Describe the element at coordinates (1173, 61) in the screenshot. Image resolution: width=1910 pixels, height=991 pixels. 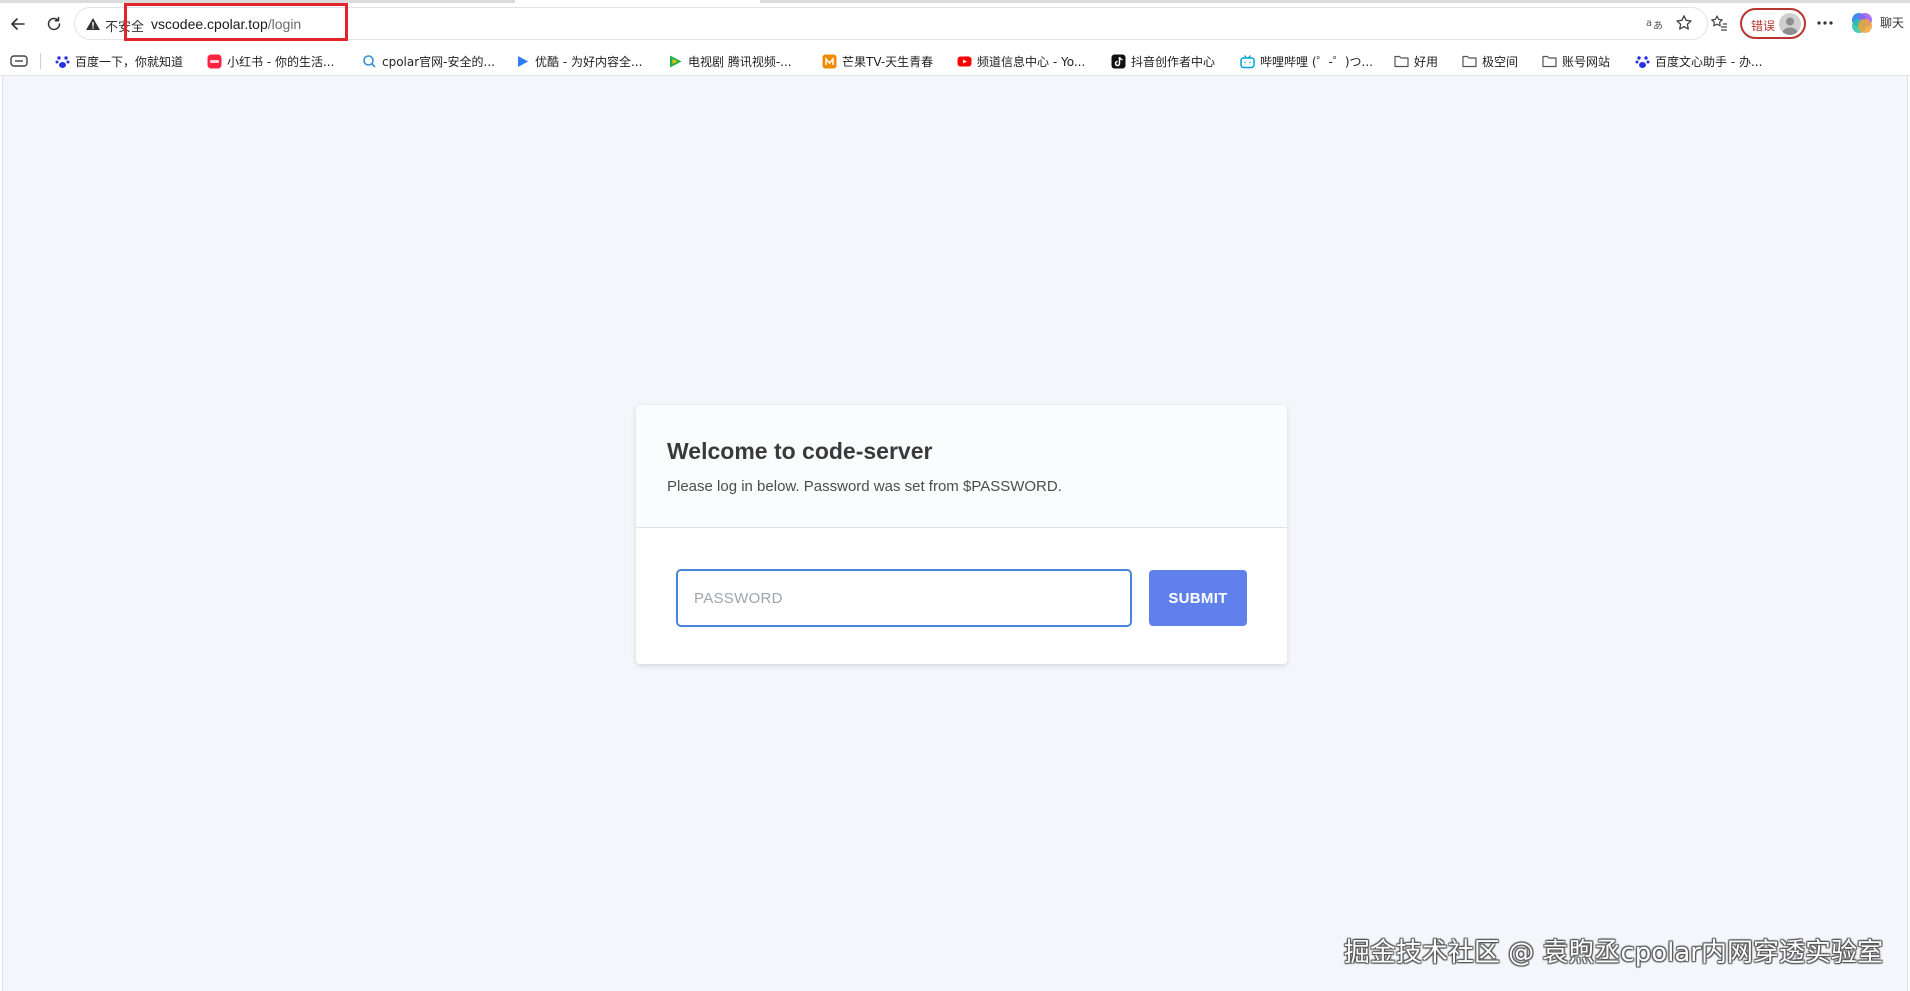
I see `bookmark-label: 抖音创作者中心` at that location.